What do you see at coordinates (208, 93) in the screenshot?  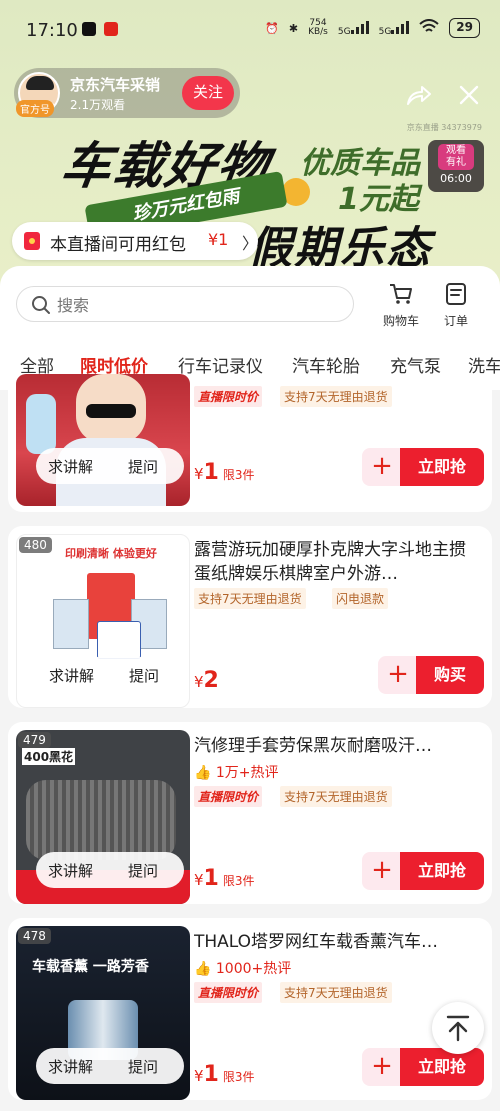 I see `follow-button: 关注` at bounding box center [208, 93].